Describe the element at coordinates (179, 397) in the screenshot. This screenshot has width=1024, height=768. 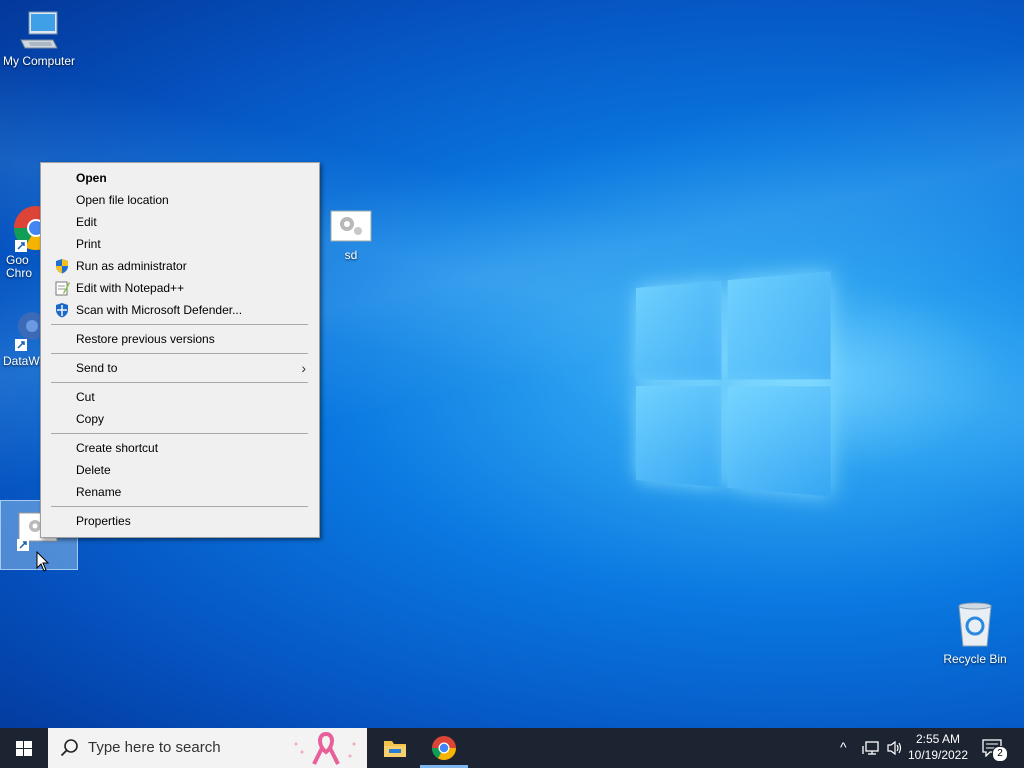
I see `menu-item-cut: Cut` at that location.